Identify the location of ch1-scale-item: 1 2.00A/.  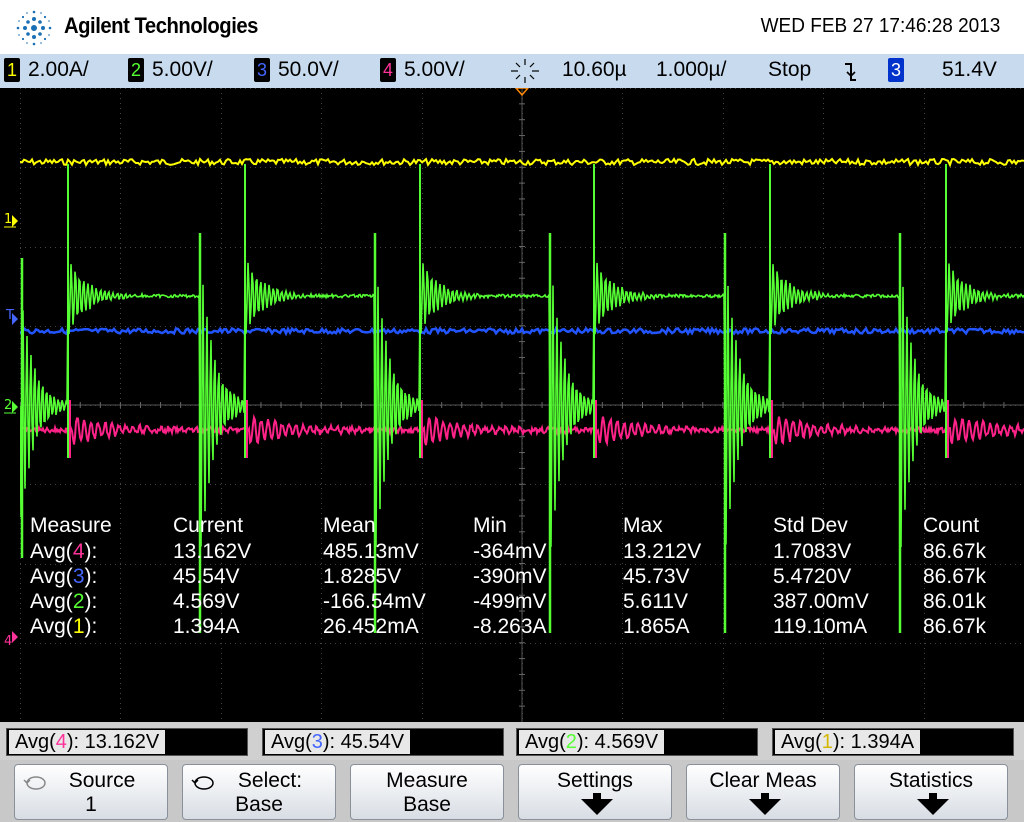
(46, 70).